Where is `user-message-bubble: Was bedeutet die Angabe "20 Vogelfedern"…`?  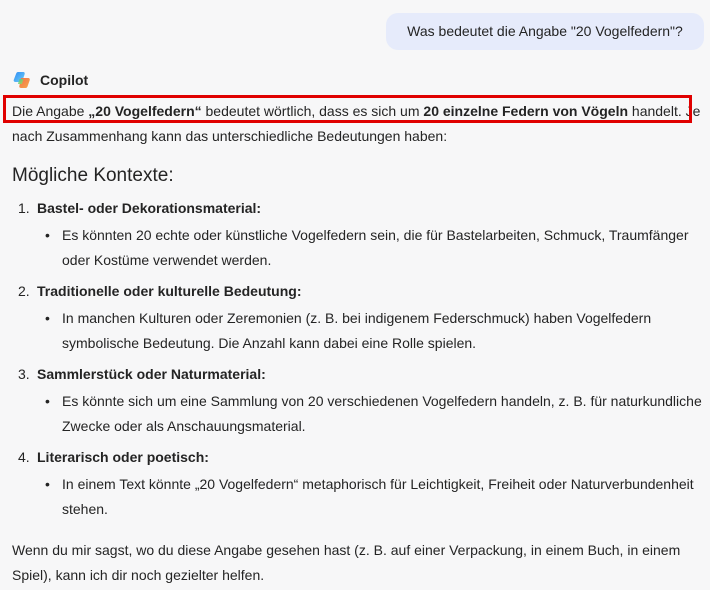 user-message-bubble: Was bedeutet die Angabe "20 Vogelfedern"… is located at coordinates (545, 31).